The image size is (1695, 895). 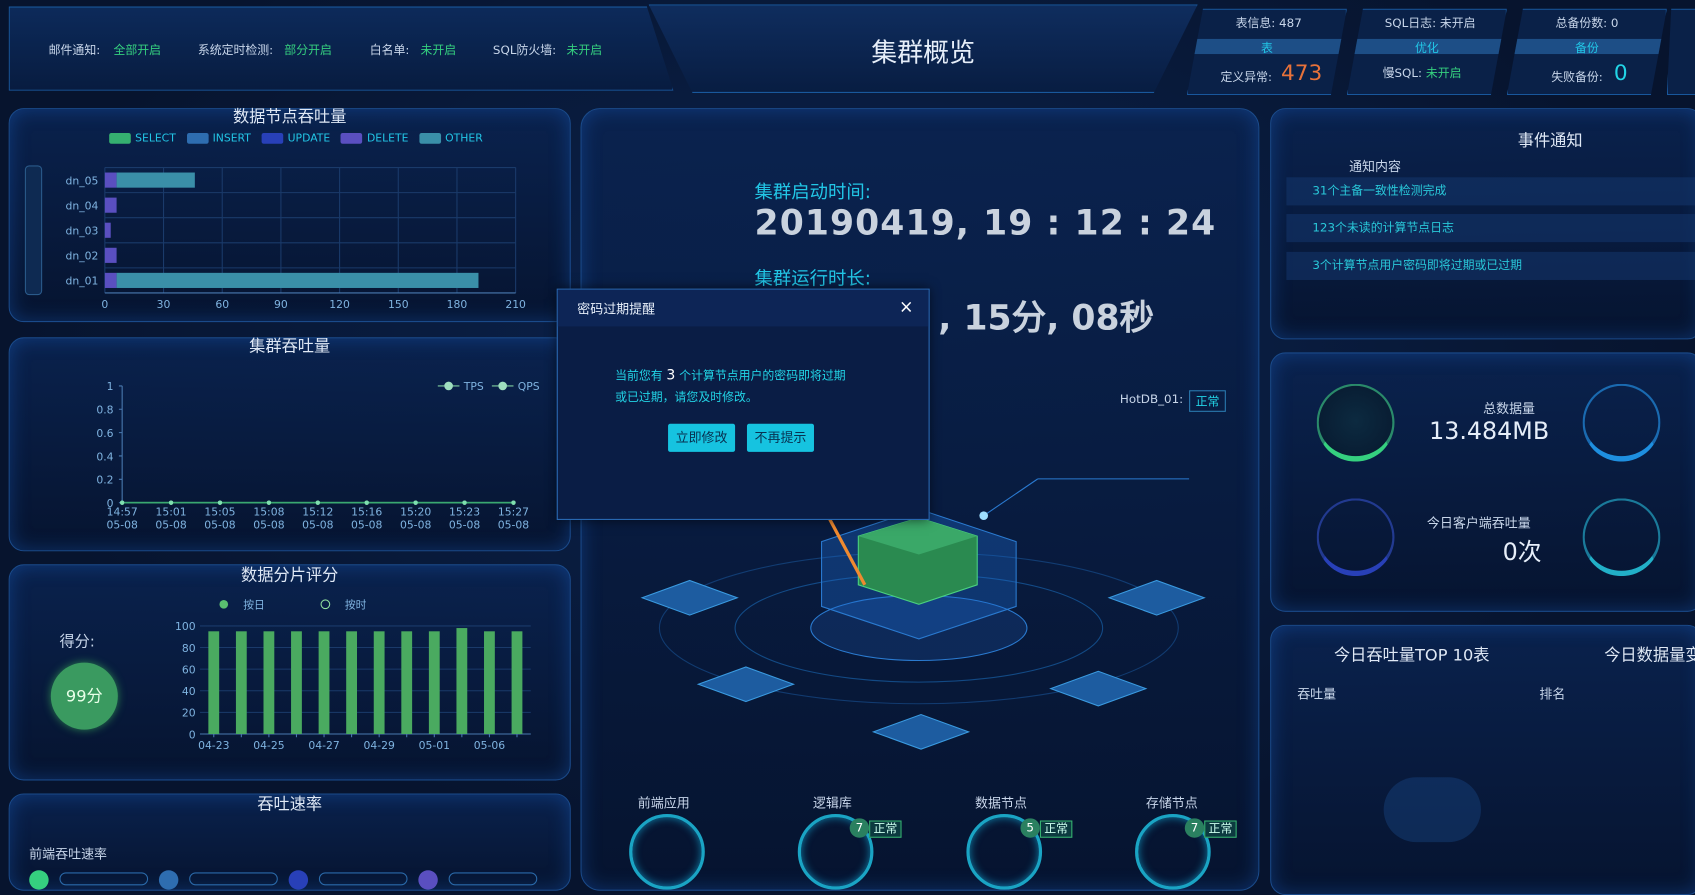 I want to click on stat-top-value: 487, so click(x=1290, y=23).